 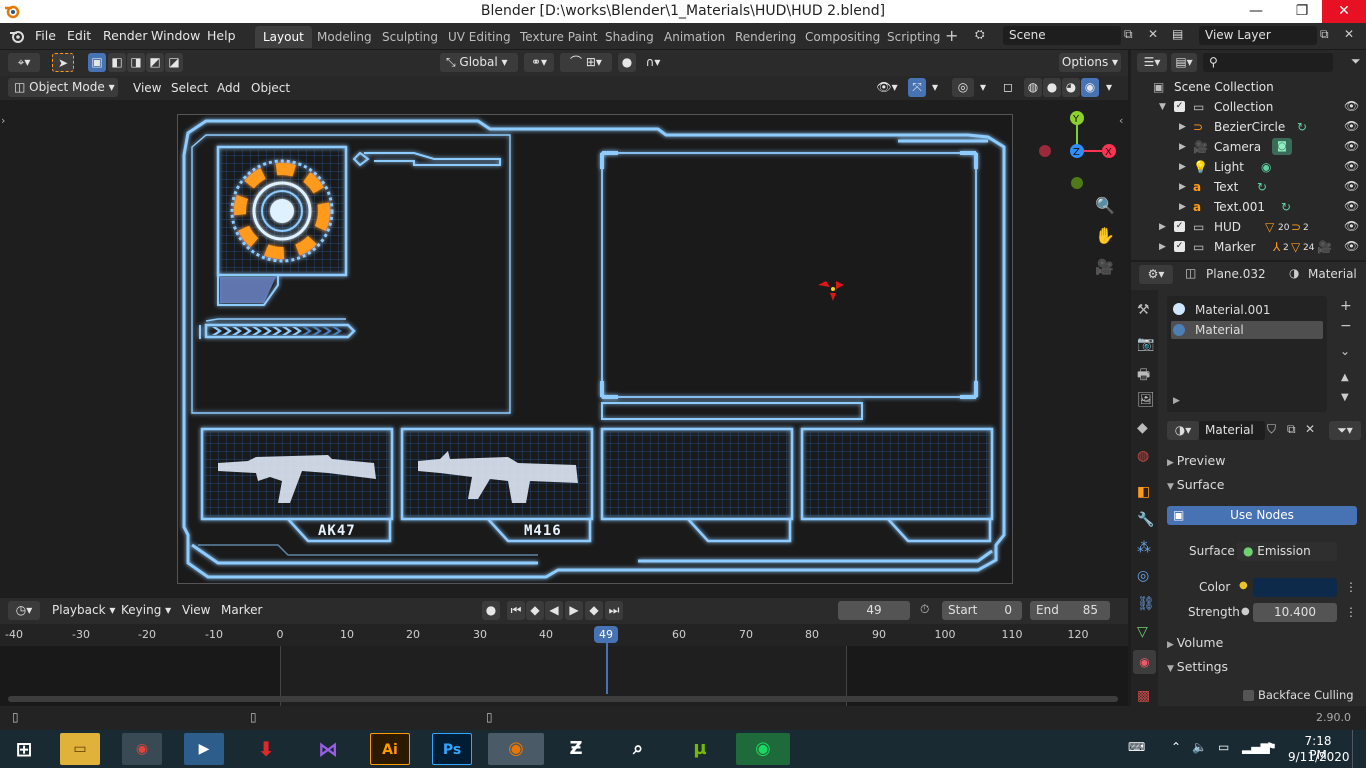 What do you see at coordinates (1033, 87) in the screenshot?
I see `shading-wireframe-icon: ◍` at bounding box center [1033, 87].